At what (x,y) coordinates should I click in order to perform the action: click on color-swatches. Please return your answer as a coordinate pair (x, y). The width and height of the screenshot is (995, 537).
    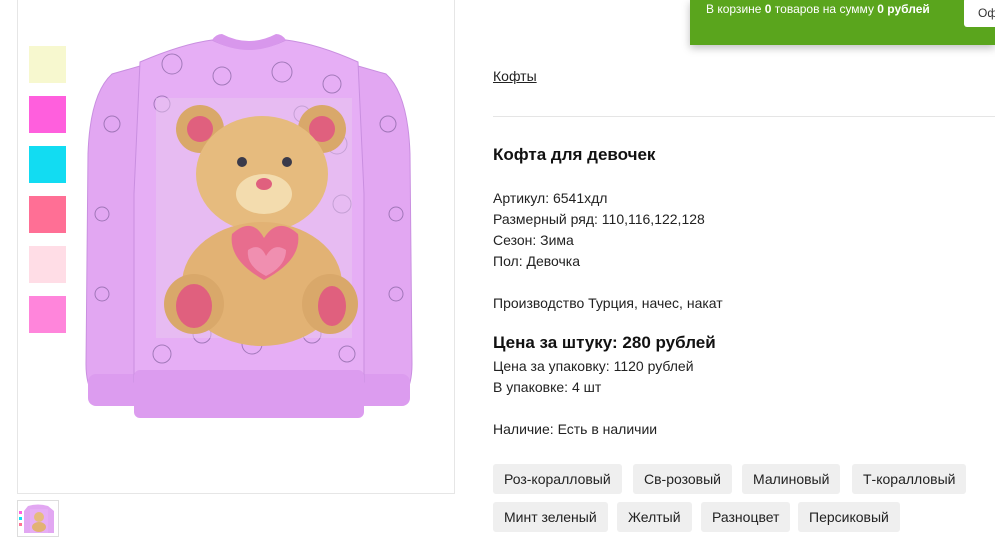
    Looking at the image, I should click on (47, 196).